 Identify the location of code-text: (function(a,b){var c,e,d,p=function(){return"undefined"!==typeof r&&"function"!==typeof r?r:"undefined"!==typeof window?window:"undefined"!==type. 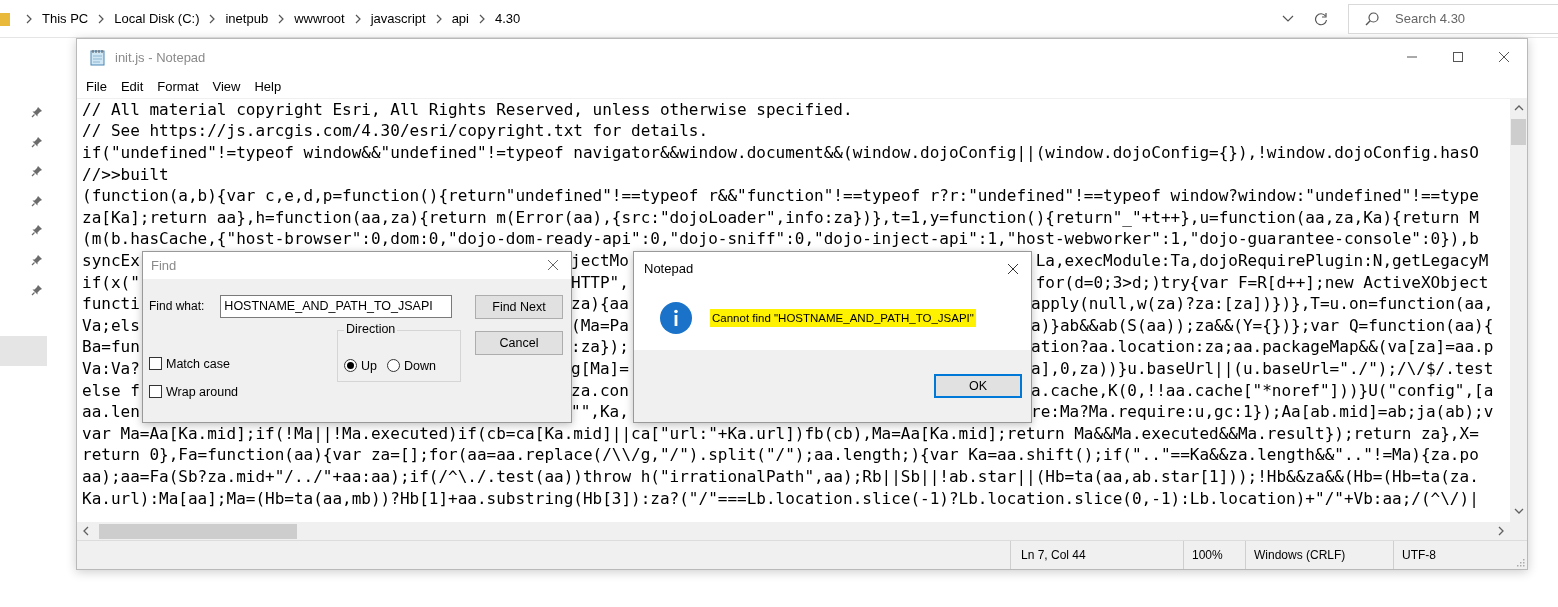
(780, 196).